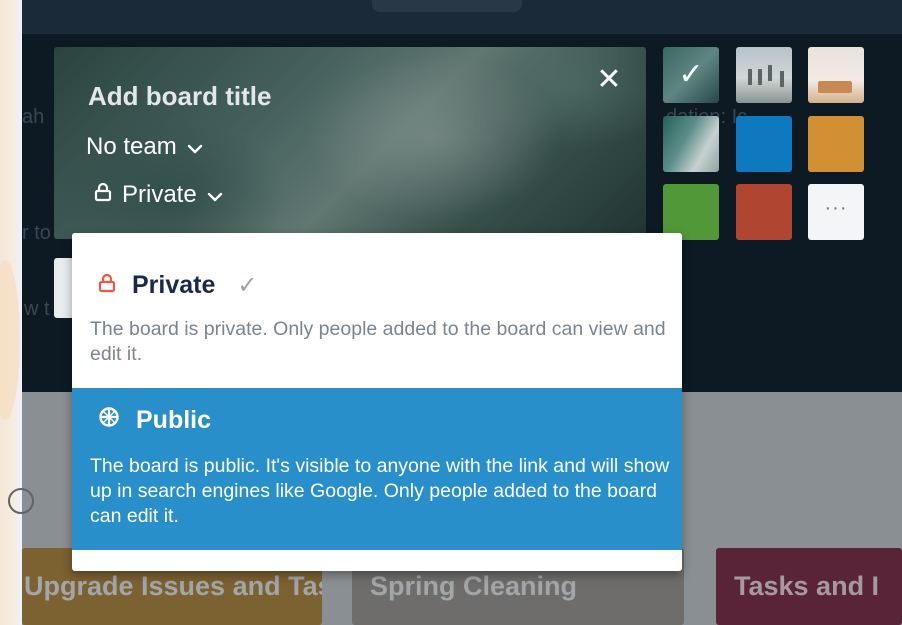 This screenshot has width=902, height=625. I want to click on board-title-input: Add board title, so click(179, 96).